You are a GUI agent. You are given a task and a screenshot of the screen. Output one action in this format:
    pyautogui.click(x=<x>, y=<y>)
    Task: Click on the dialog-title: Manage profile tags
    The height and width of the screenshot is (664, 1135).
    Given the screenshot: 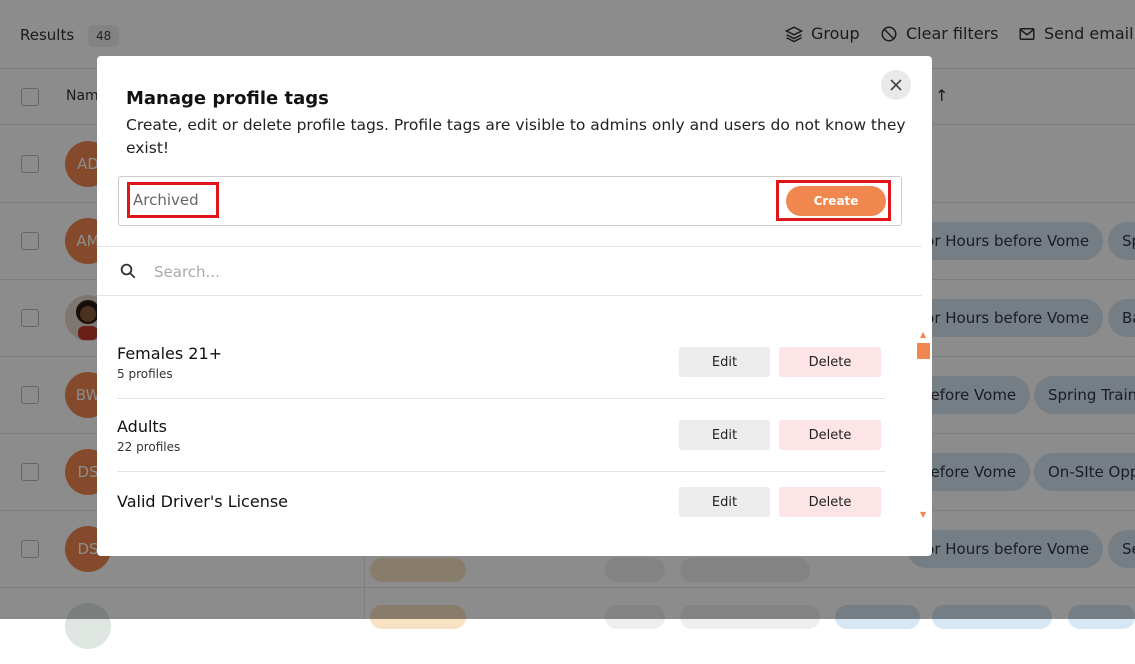 What is the action you would take?
    pyautogui.click(x=227, y=98)
    